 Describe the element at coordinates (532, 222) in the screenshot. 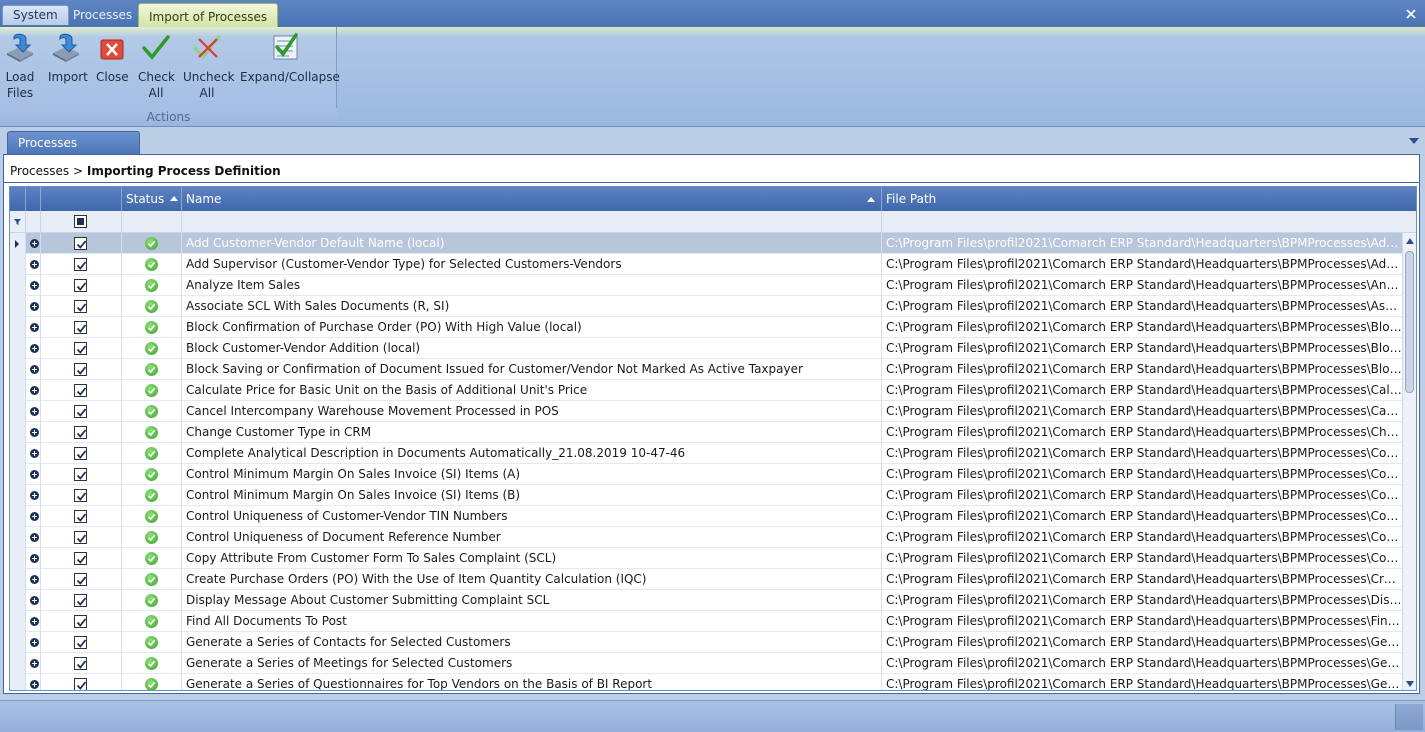

I see `filter-name-cell` at that location.